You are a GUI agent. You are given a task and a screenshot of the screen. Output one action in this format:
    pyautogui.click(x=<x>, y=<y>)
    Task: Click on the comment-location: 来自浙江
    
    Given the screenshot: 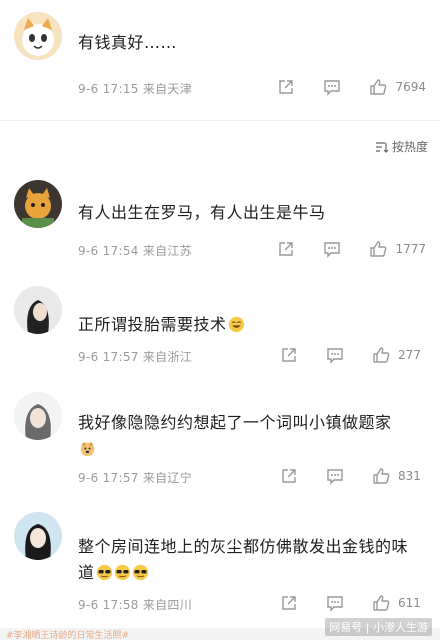 What is the action you would take?
    pyautogui.click(x=167, y=357)
    